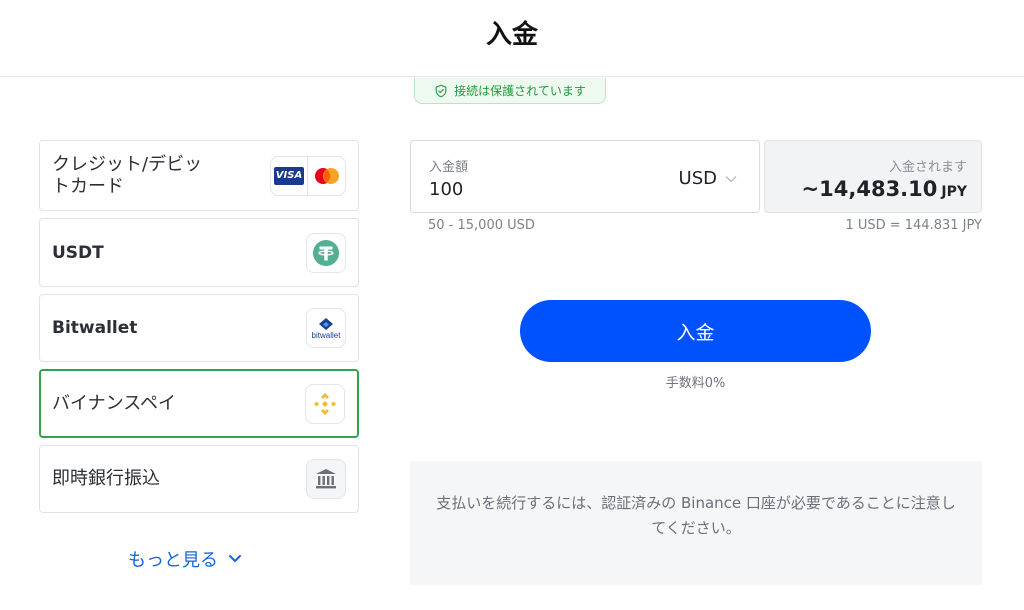  What do you see at coordinates (199, 328) in the screenshot?
I see `method-bitwallet: Bitwallet bitwallet` at bounding box center [199, 328].